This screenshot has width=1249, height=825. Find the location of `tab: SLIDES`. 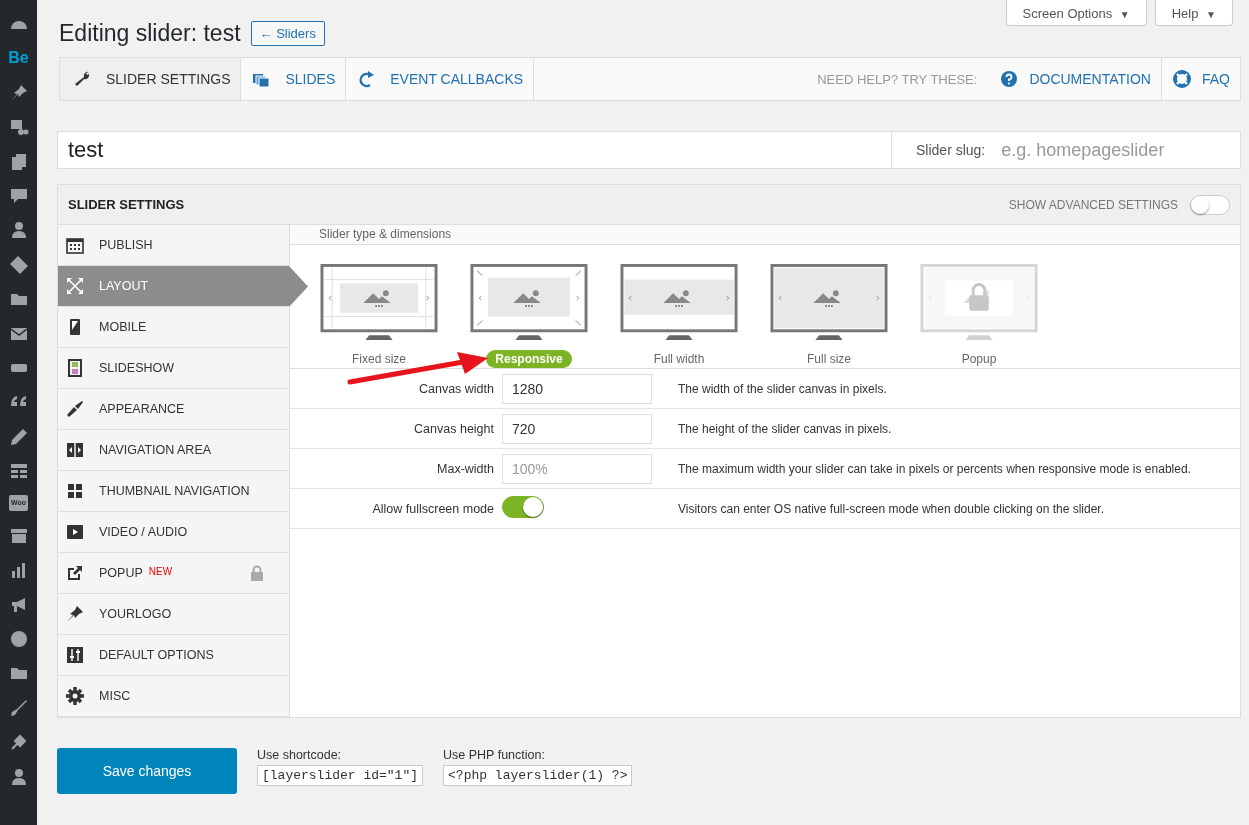

tab: SLIDES is located at coordinates (294, 79).